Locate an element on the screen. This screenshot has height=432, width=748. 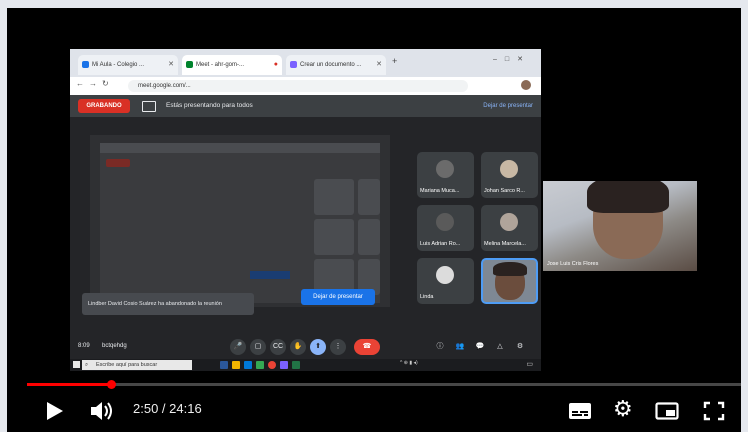
volume-icon is located at coordinates (96, 411).